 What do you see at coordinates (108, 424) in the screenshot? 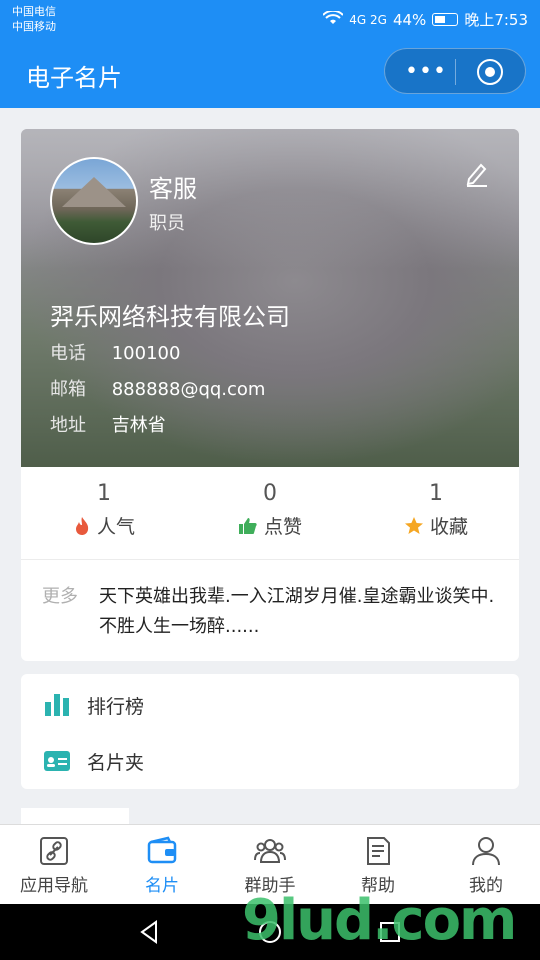
I see `address-row: 地址 吉林省` at bounding box center [108, 424].